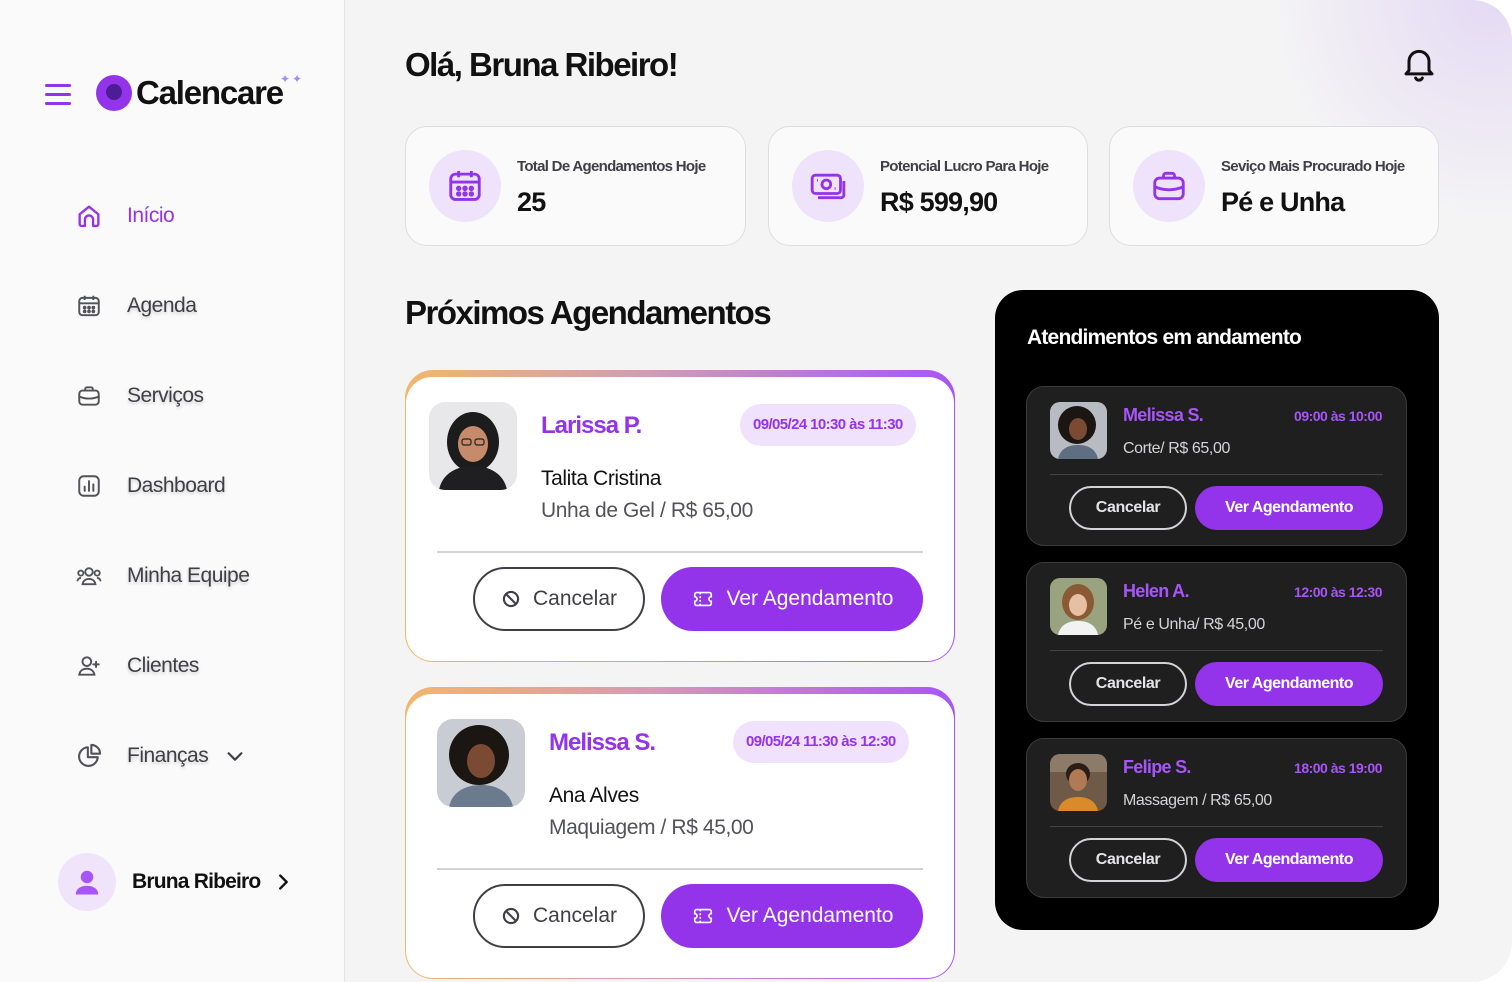 The height and width of the screenshot is (982, 1512). I want to click on sidebar-item-clientes: Clientes, so click(161, 666).